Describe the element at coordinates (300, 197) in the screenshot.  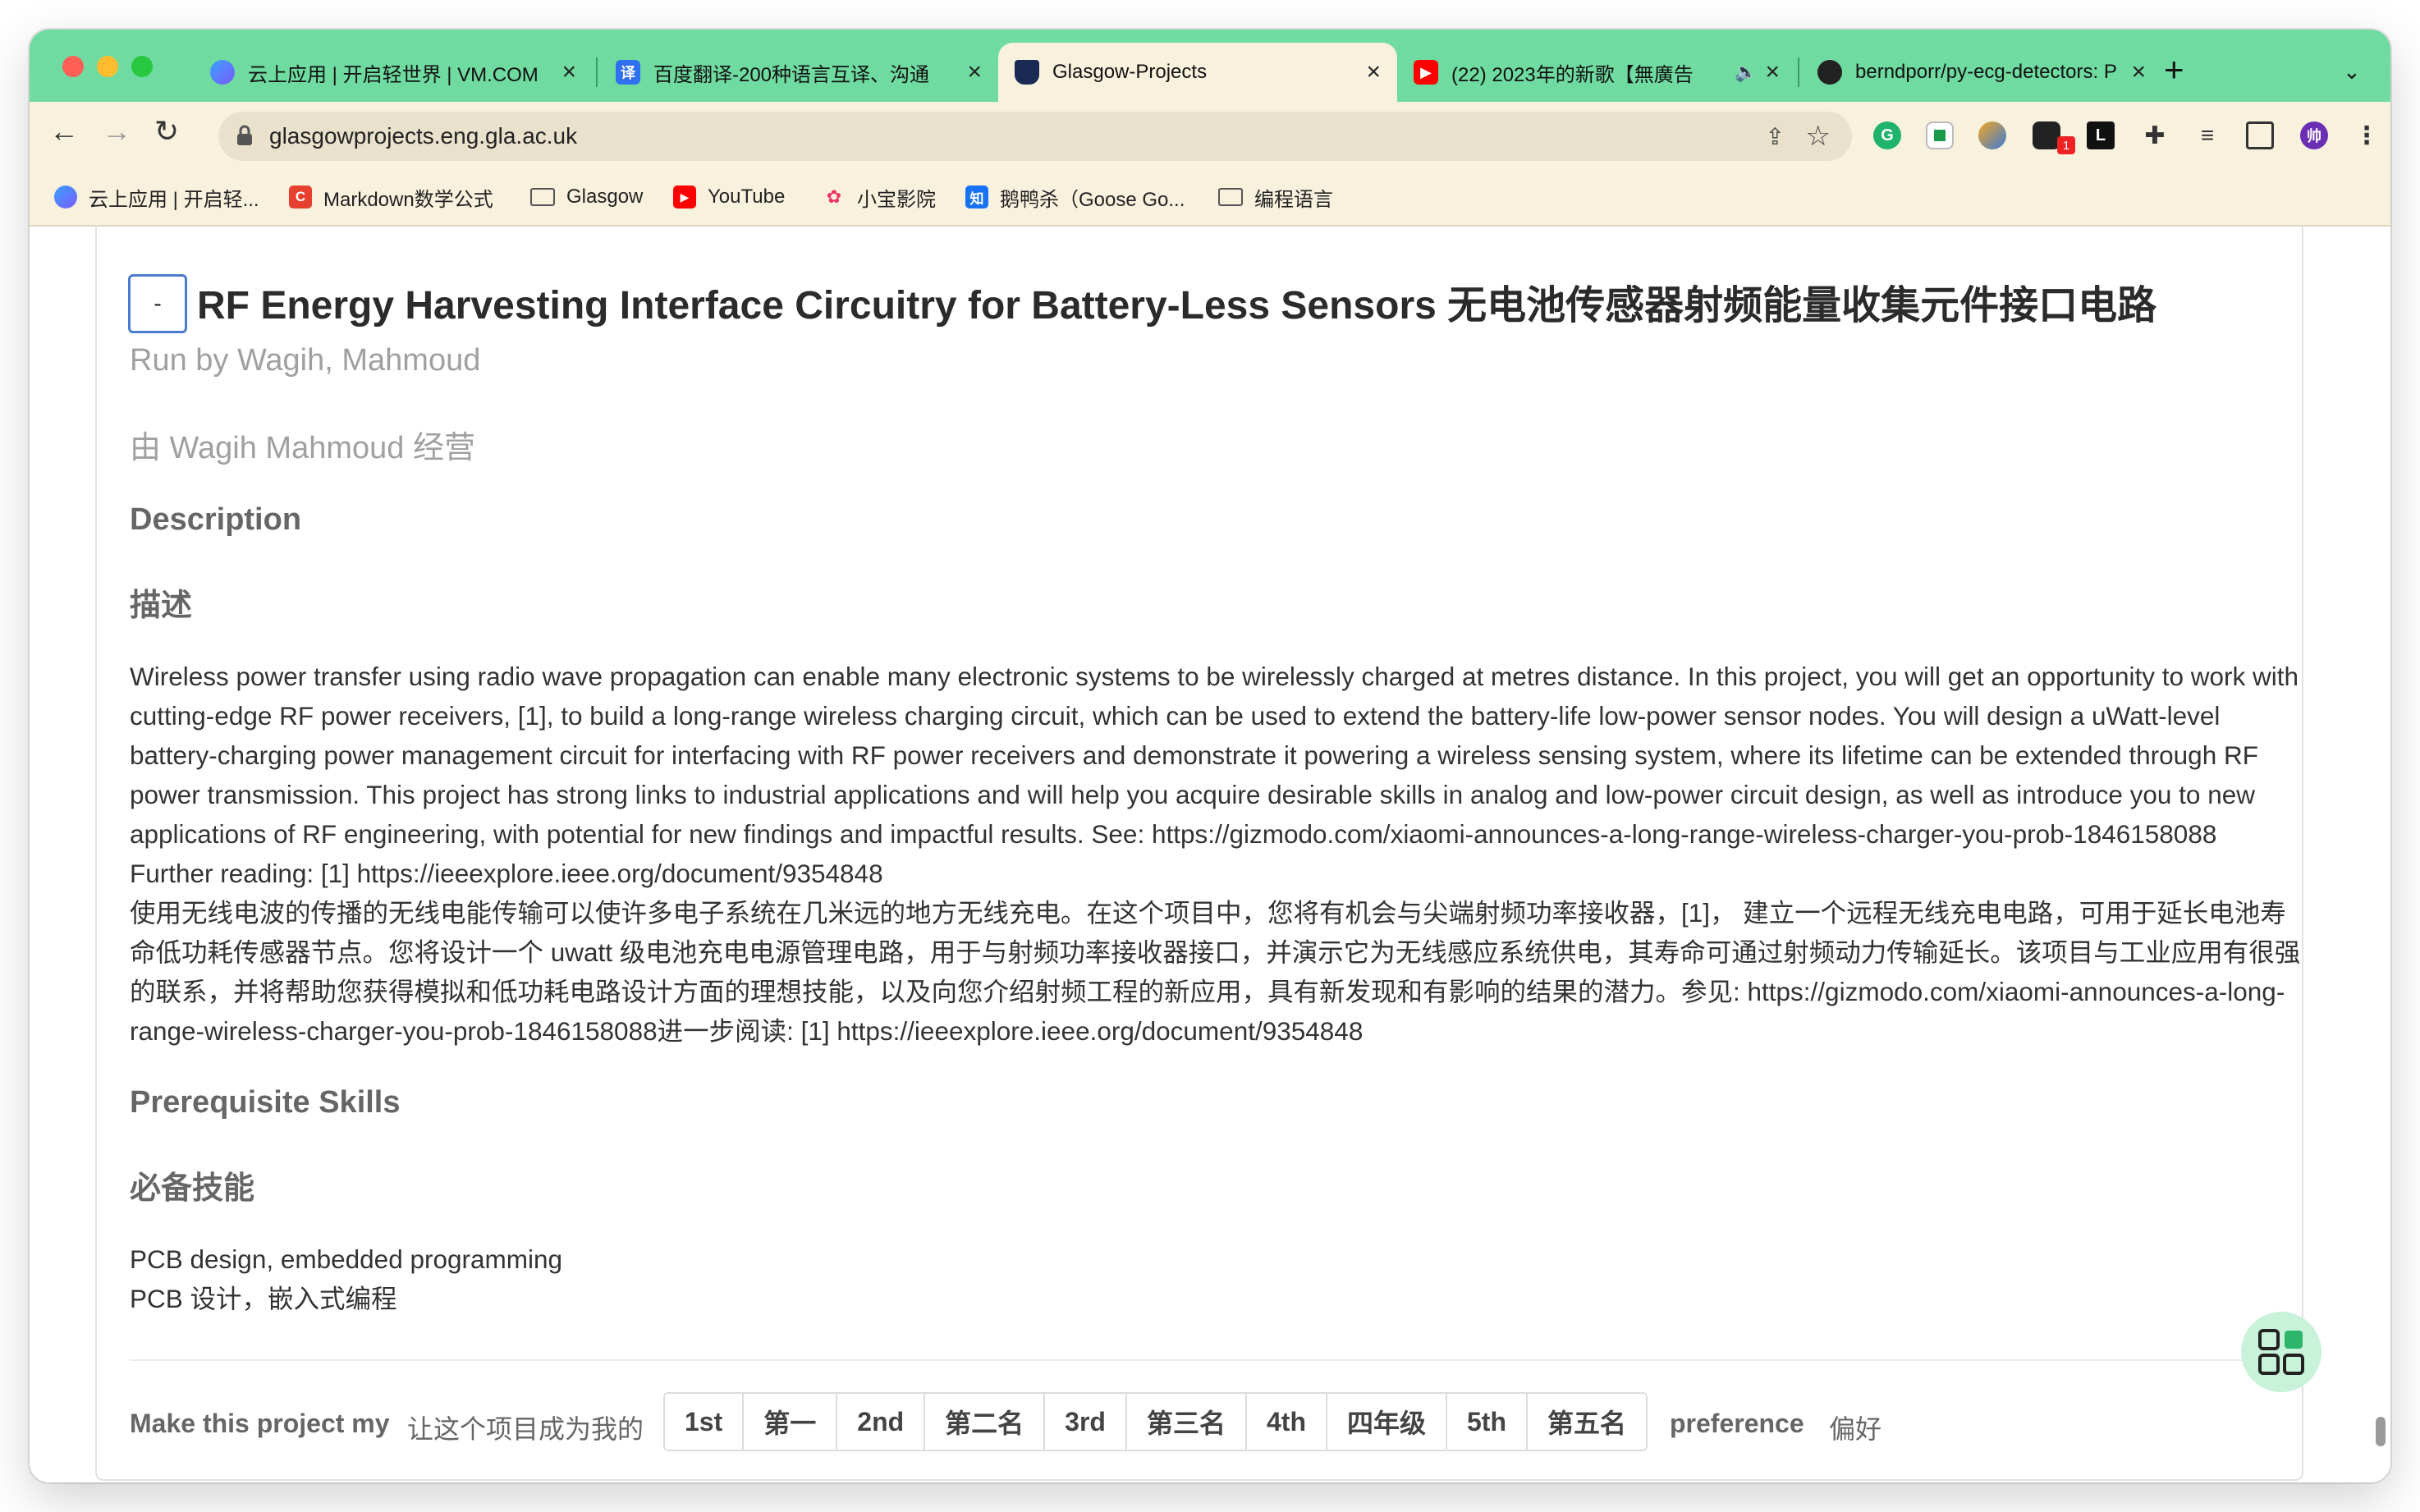
I see `csdn-icon: C` at that location.